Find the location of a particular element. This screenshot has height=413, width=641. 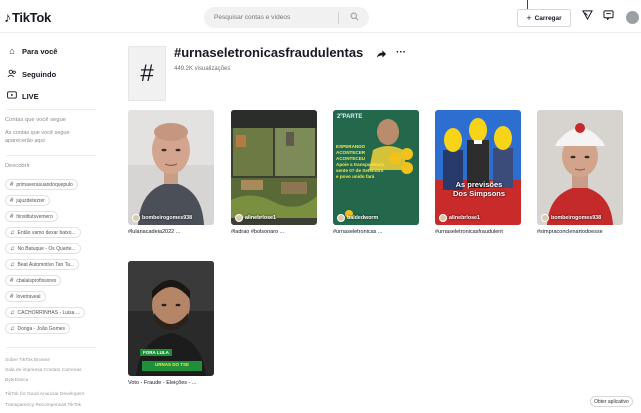

profile-avatar is located at coordinates (632, 17).